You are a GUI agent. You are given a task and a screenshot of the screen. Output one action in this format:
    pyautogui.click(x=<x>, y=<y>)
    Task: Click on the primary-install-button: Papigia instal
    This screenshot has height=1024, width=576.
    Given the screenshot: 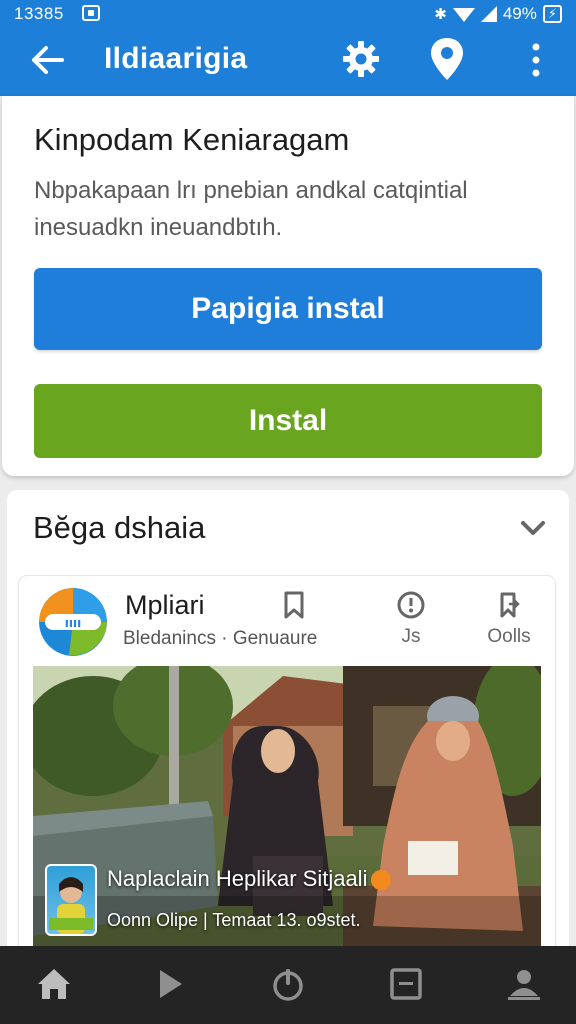 What is the action you would take?
    pyautogui.click(x=288, y=309)
    